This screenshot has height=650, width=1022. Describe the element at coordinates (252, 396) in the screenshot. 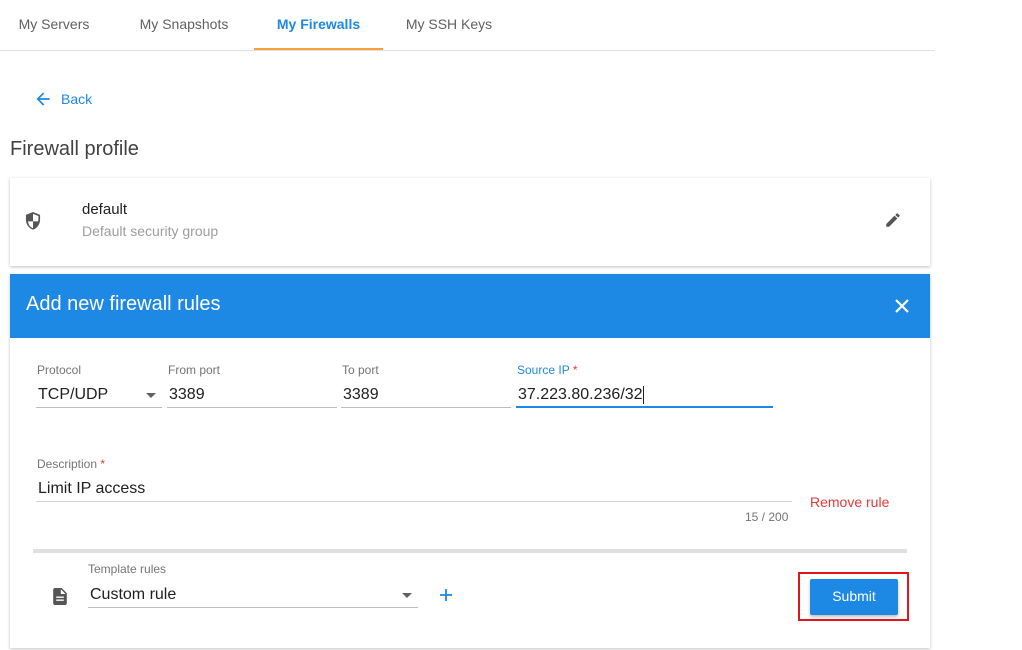

I see `from-port-input: 3389` at that location.